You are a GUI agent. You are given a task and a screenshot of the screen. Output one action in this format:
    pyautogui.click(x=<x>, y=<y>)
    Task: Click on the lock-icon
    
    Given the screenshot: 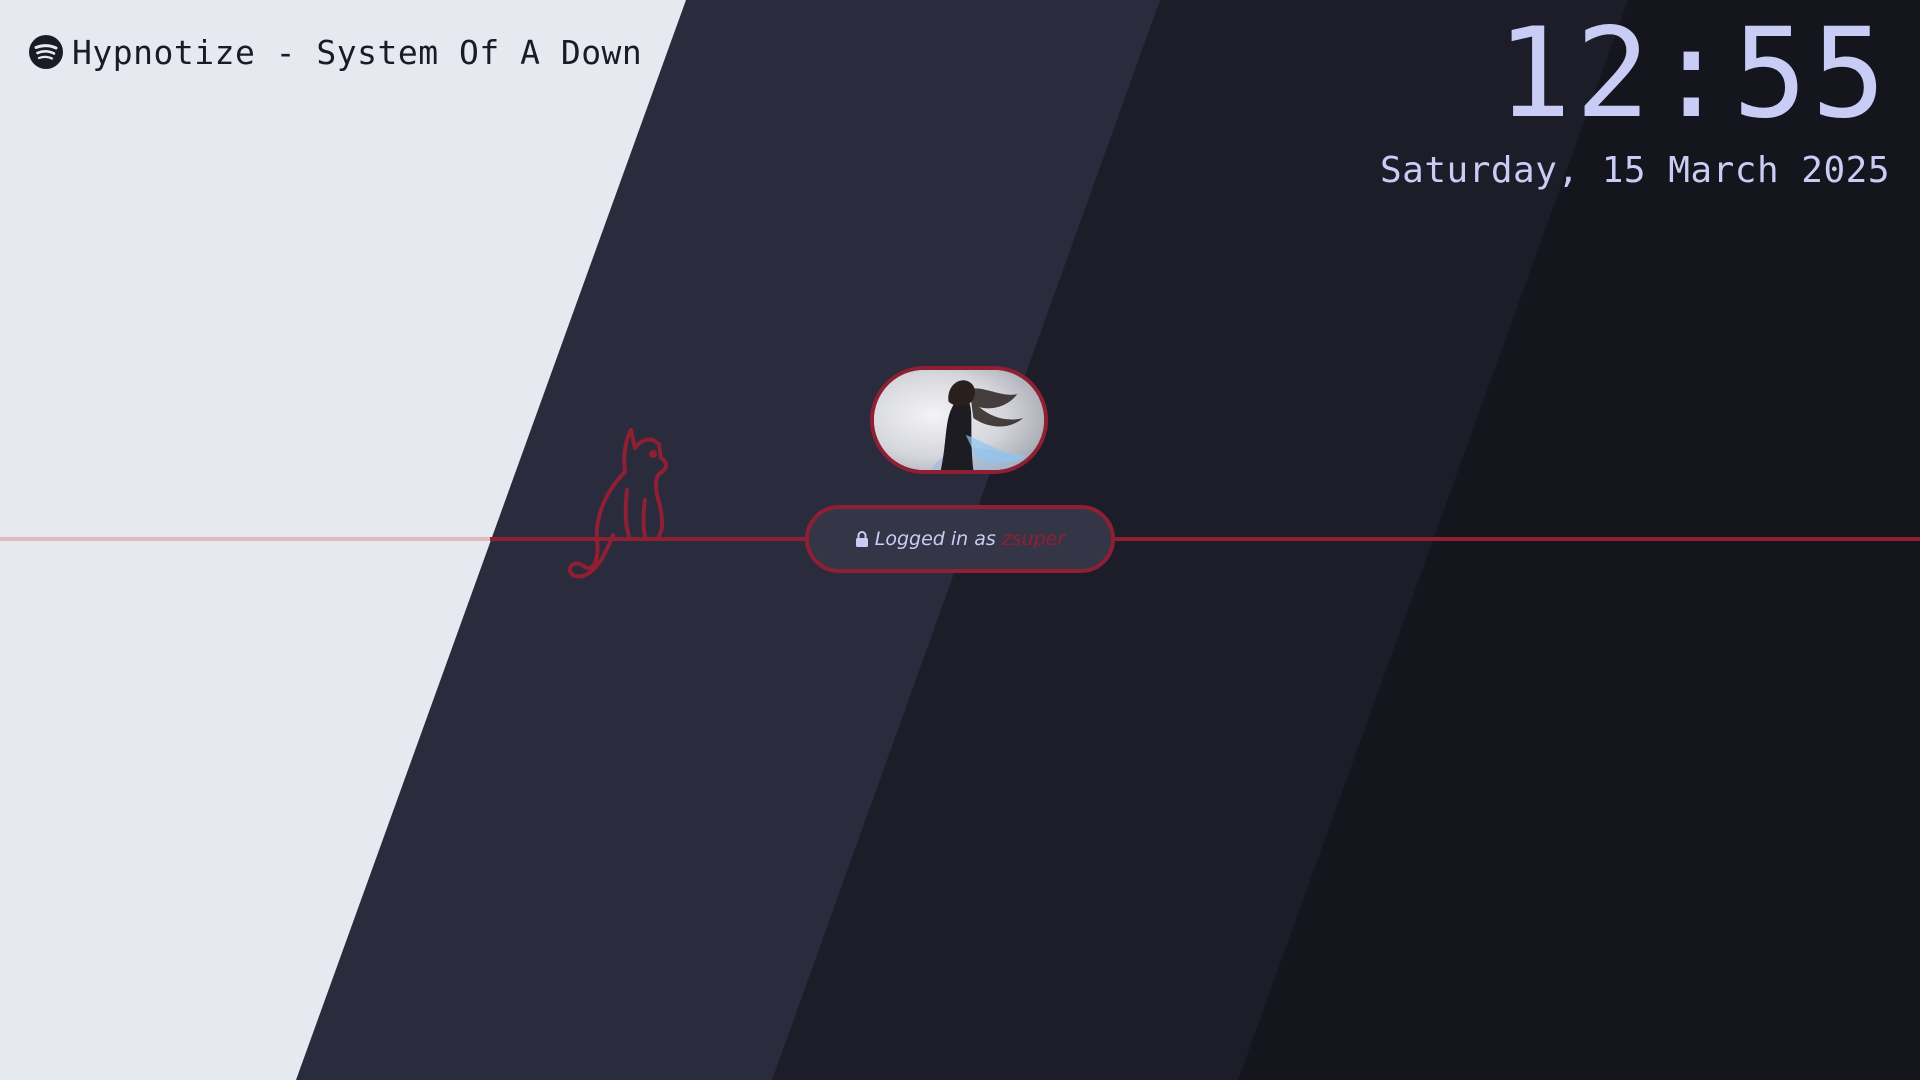 What is the action you would take?
    pyautogui.click(x=861, y=539)
    